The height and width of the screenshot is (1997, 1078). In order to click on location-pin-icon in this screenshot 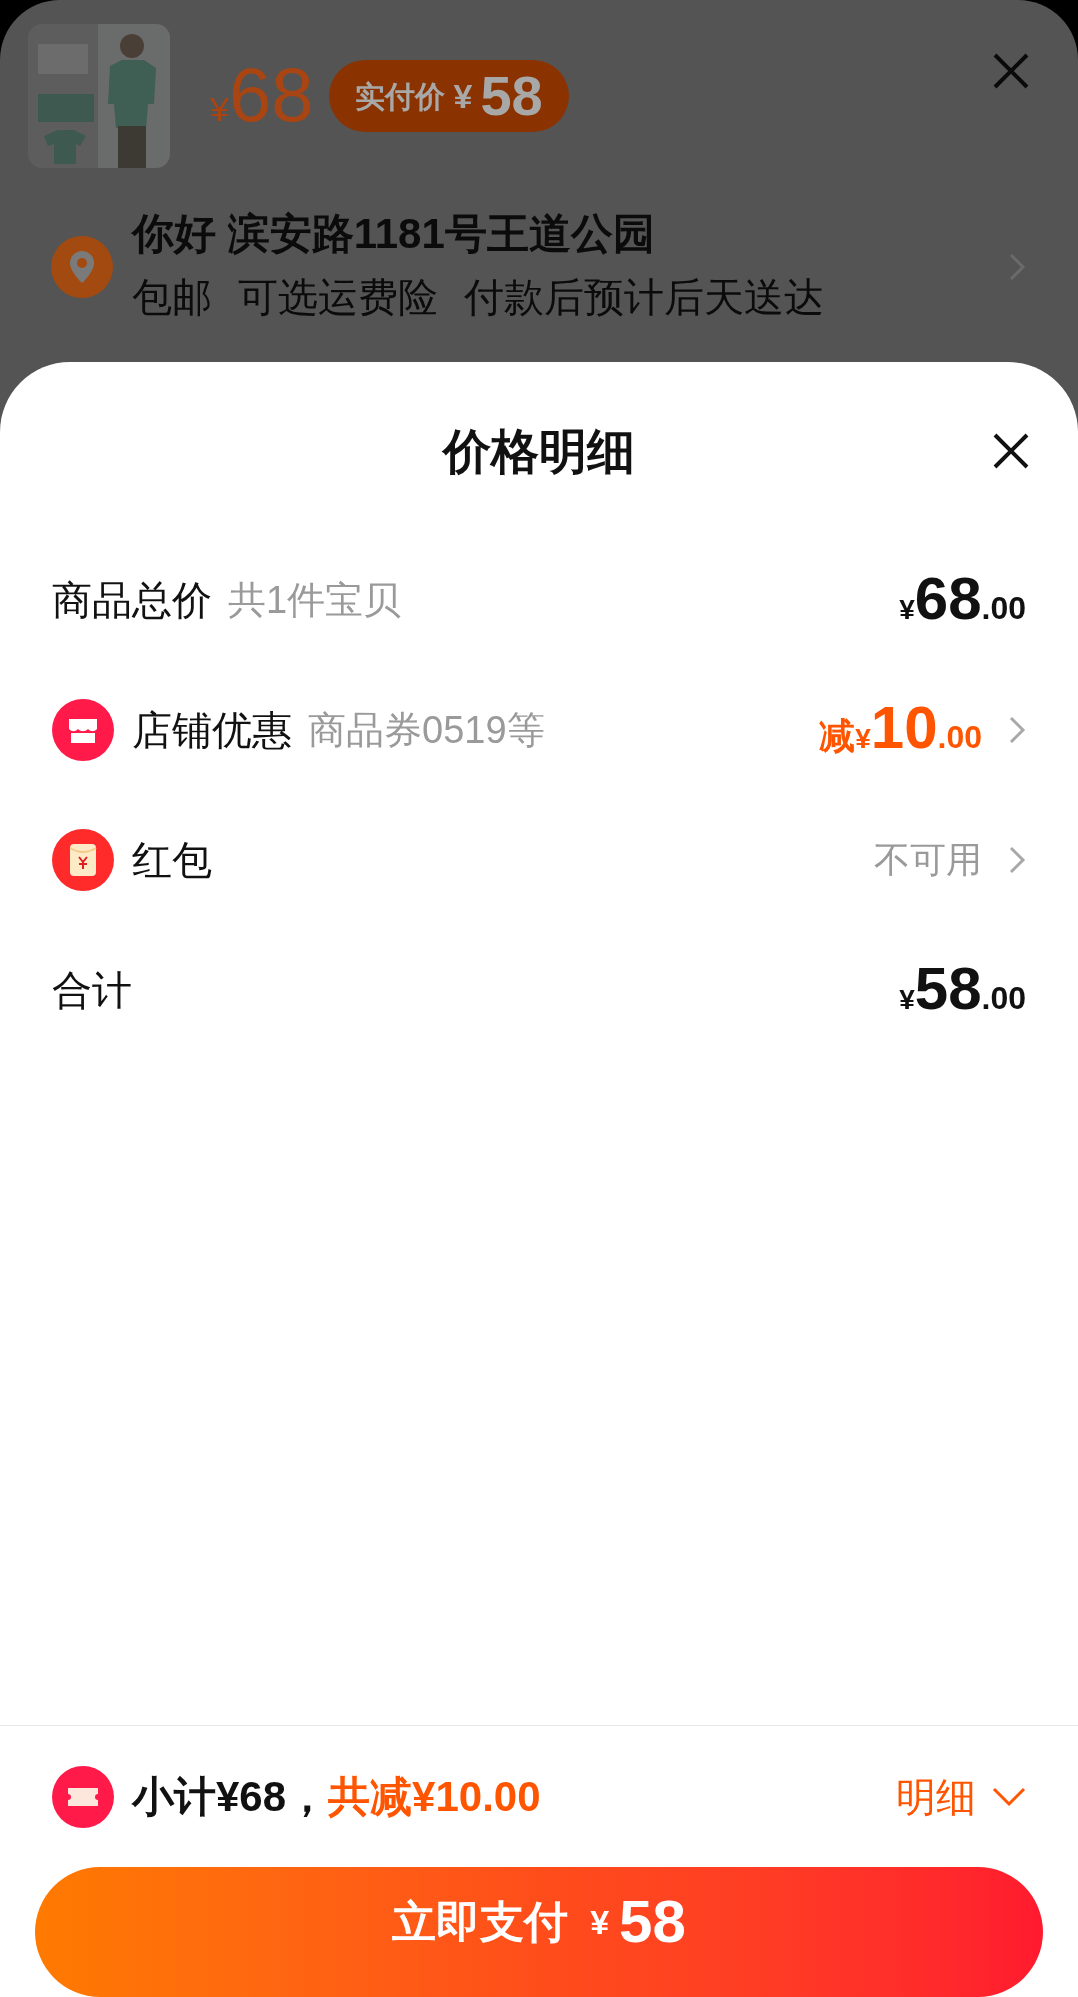, I will do `click(82, 267)`.